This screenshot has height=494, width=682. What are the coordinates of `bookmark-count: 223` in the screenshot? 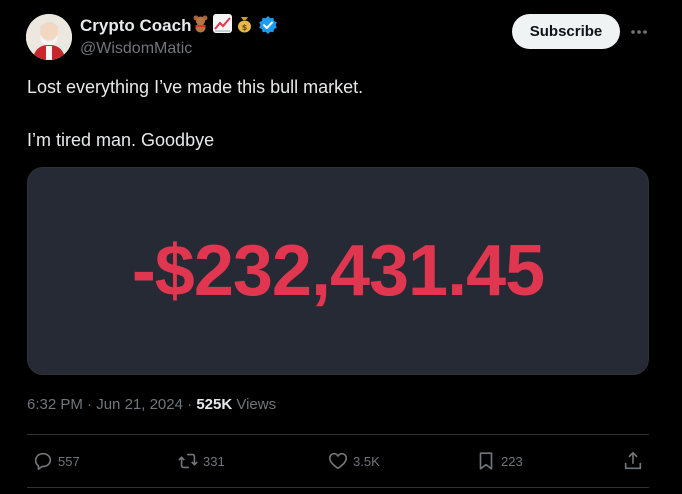 It's located at (512, 461).